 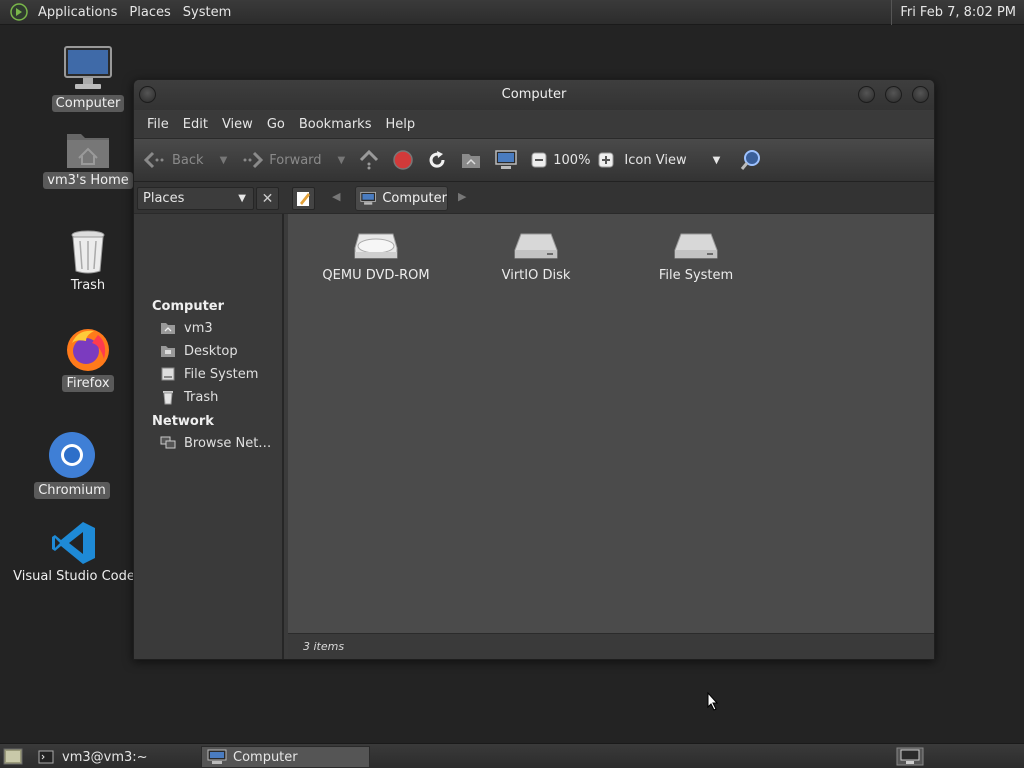 I want to click on breadcrumb-scroll-left-icon: ◀, so click(x=336, y=196).